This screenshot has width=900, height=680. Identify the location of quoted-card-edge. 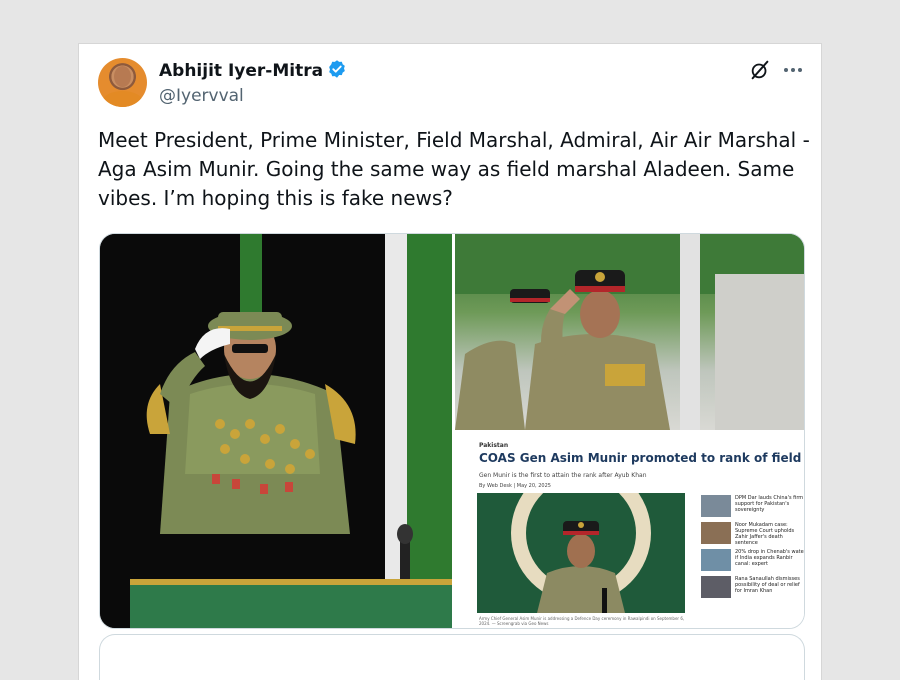
(452, 657).